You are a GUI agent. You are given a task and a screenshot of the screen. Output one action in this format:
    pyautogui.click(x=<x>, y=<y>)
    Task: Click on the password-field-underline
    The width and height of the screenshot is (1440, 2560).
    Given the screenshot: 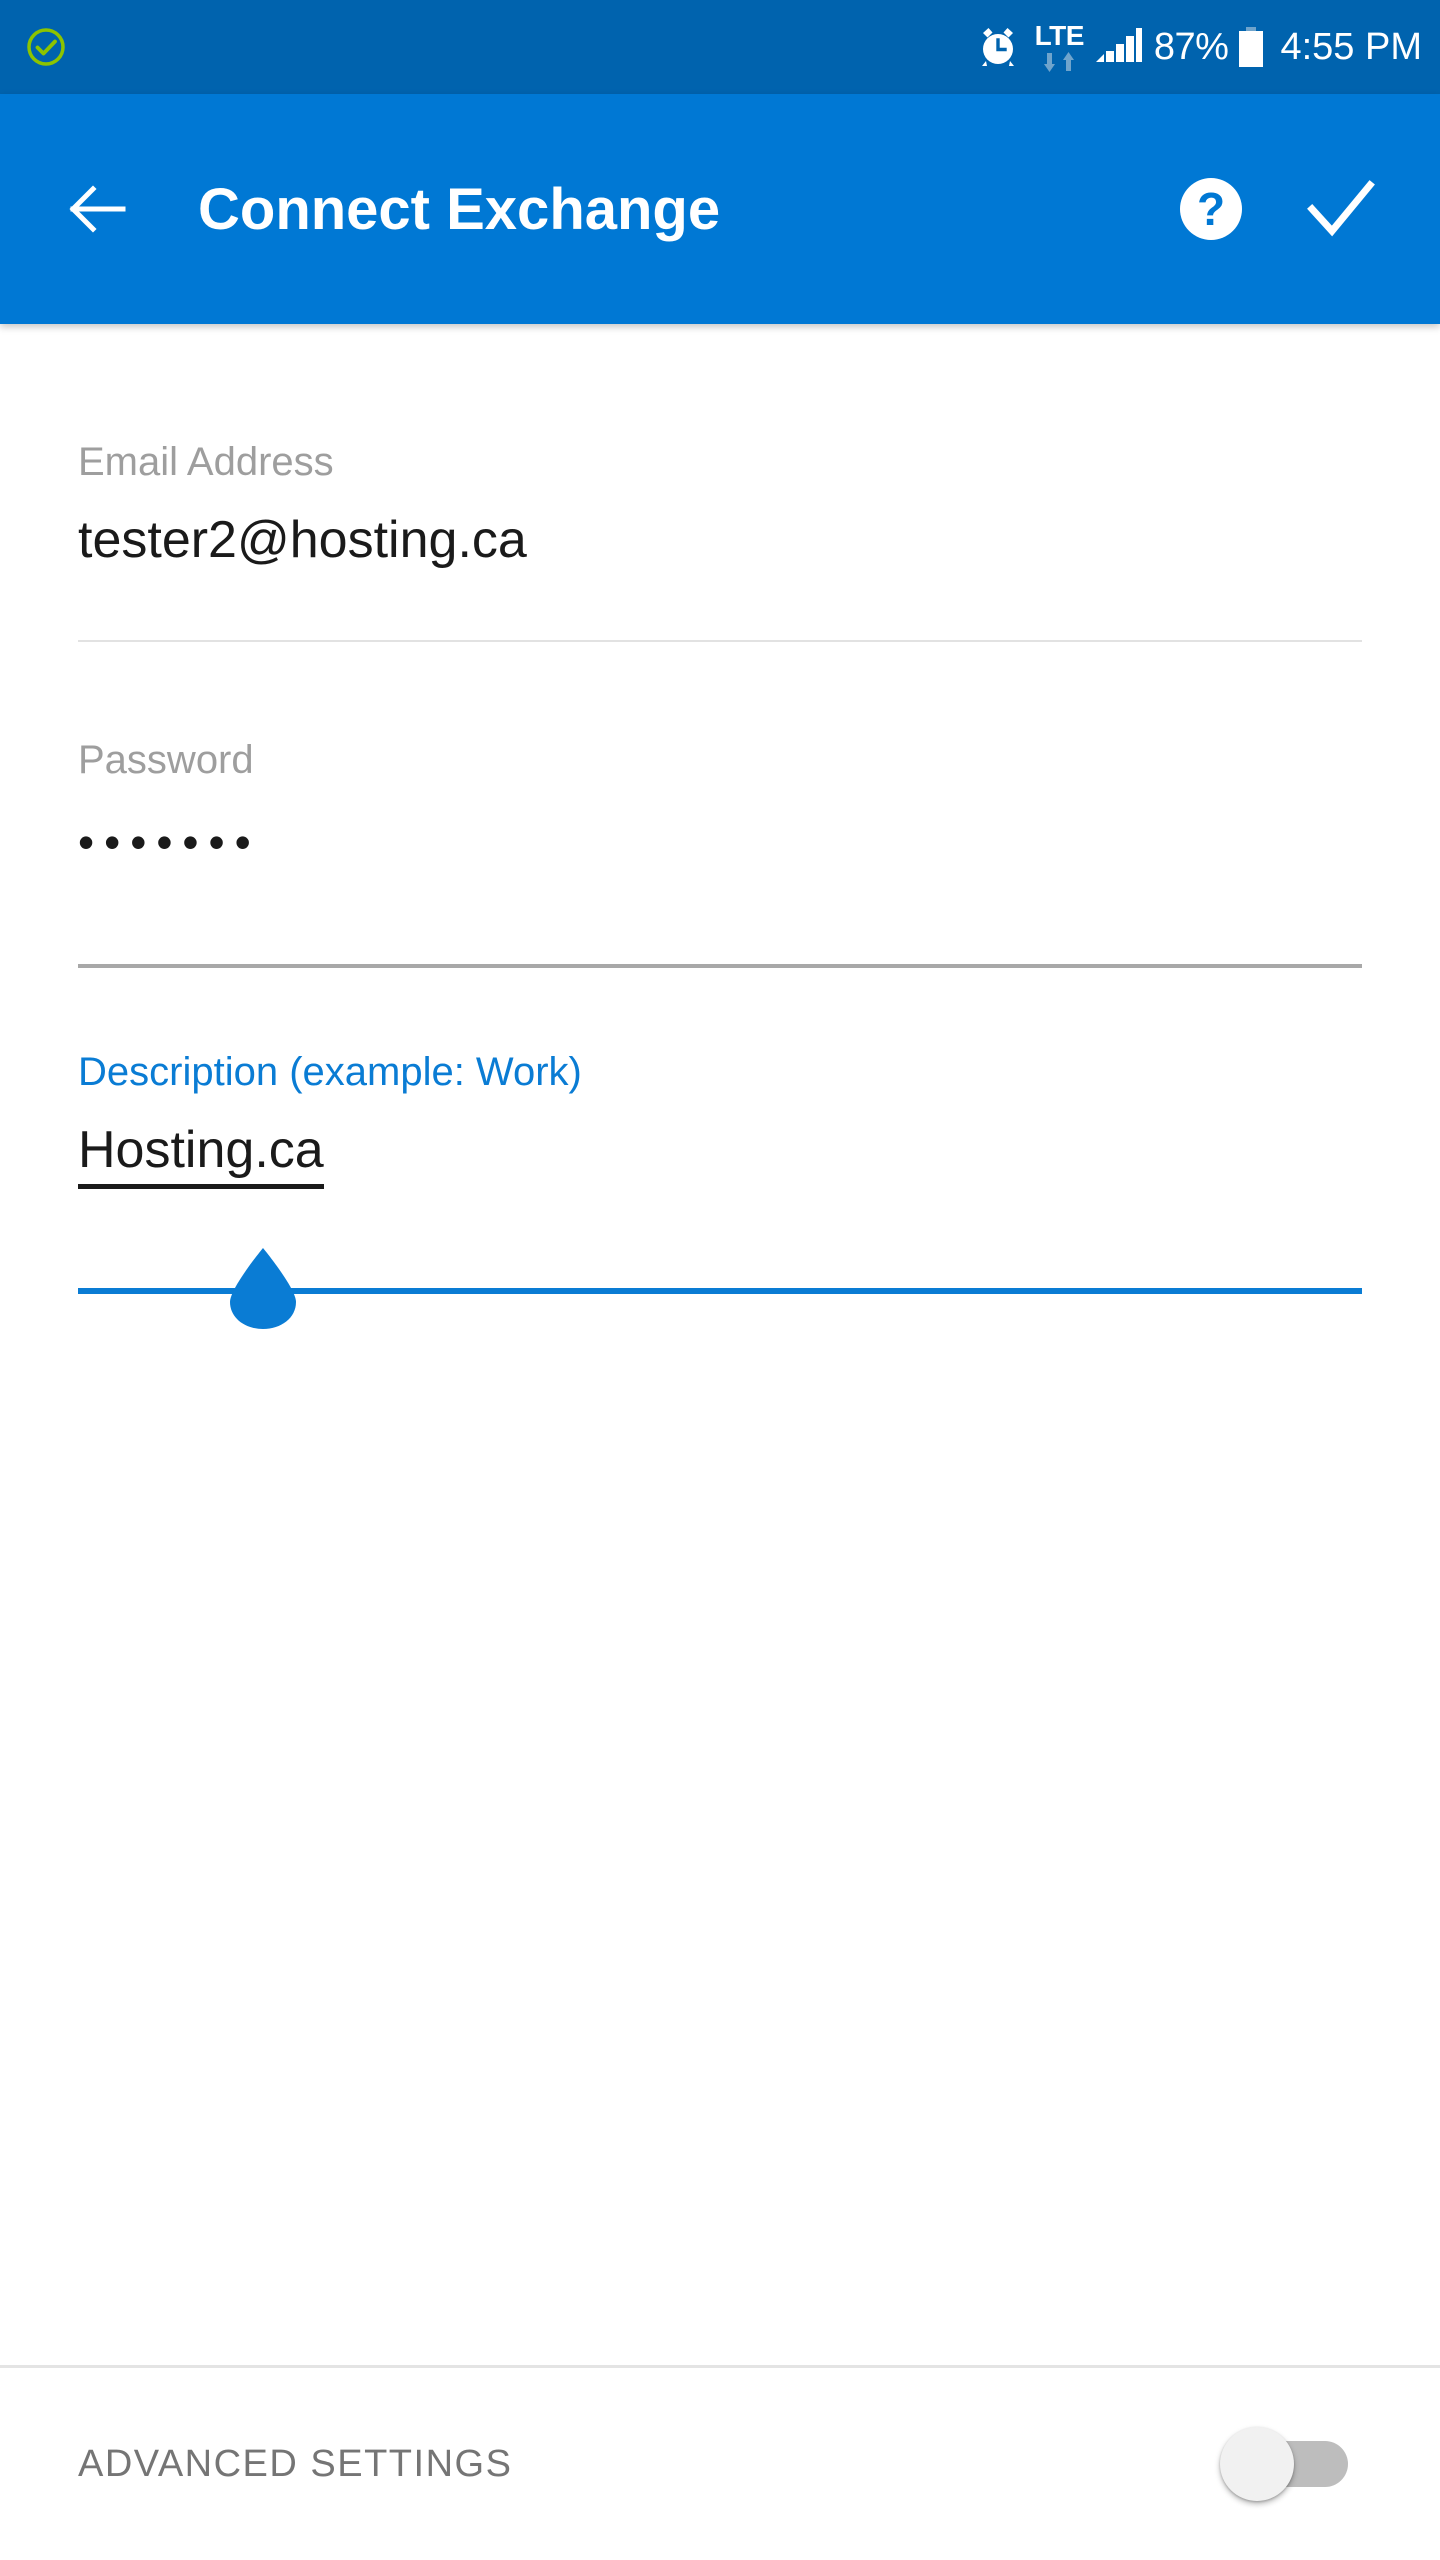 What is the action you would take?
    pyautogui.click(x=720, y=966)
    